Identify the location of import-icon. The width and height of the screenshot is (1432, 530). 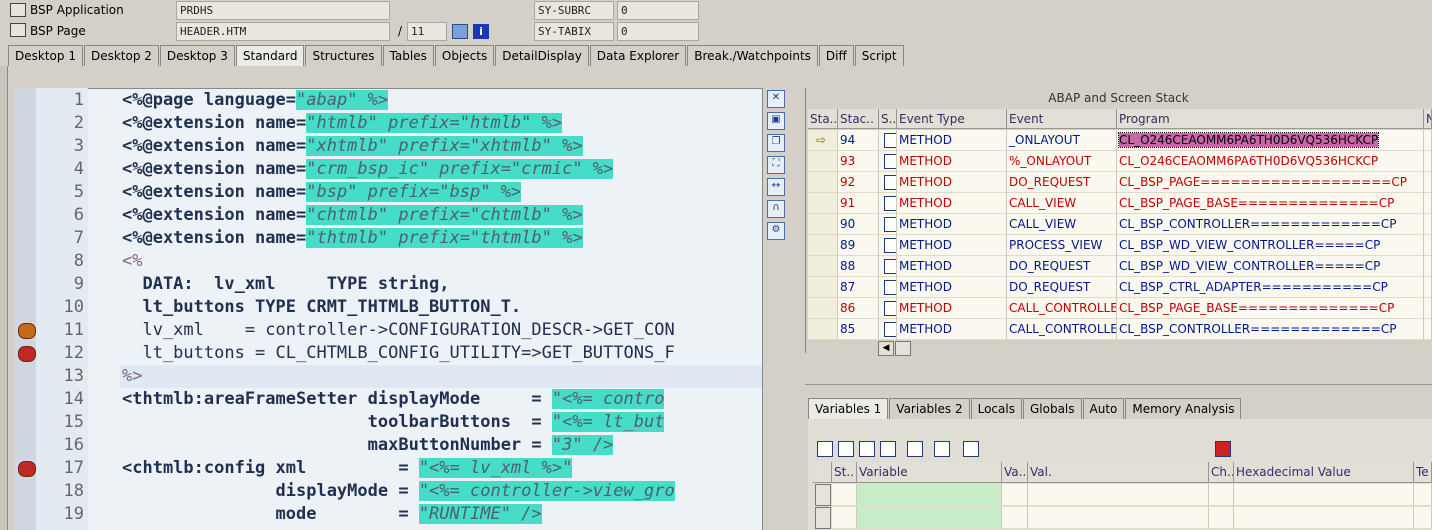
(846, 449).